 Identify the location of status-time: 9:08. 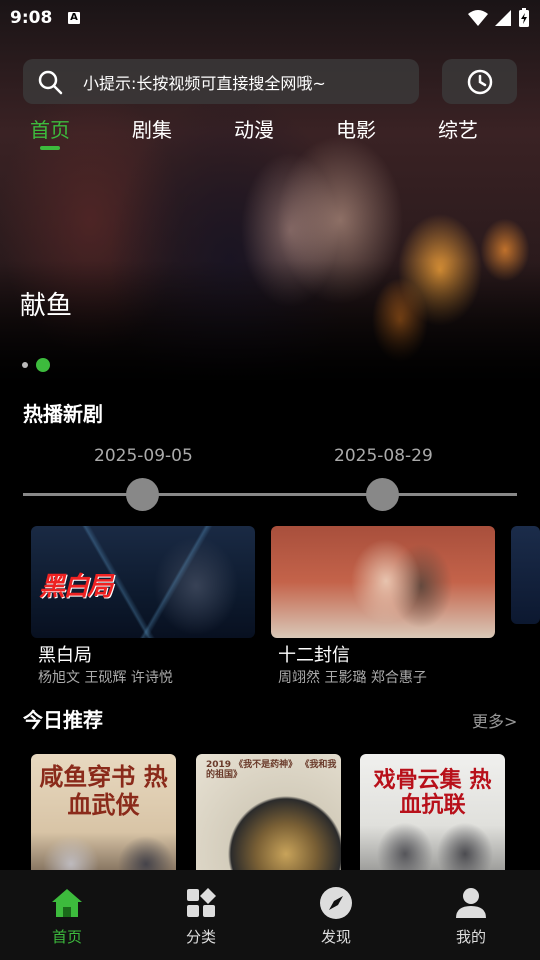
(31, 18).